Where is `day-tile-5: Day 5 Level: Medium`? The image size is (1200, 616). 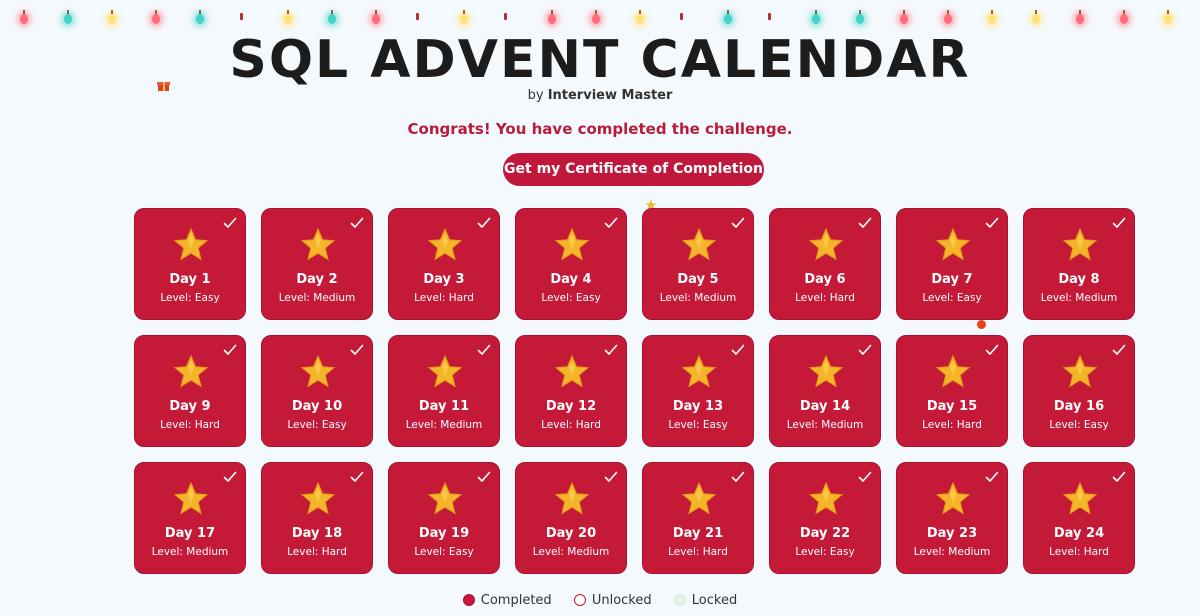 day-tile-5: Day 5 Level: Medium is located at coordinates (698, 264).